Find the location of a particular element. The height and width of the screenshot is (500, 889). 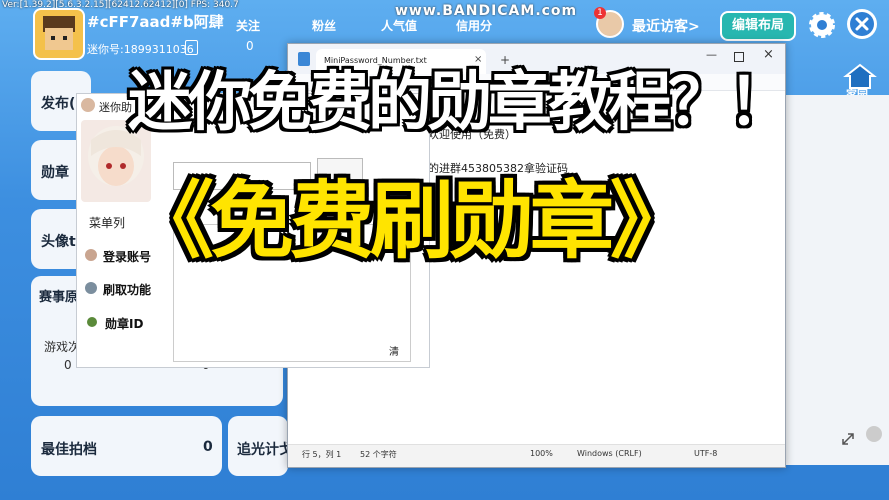

gear-icon is located at coordinates (822, 25).